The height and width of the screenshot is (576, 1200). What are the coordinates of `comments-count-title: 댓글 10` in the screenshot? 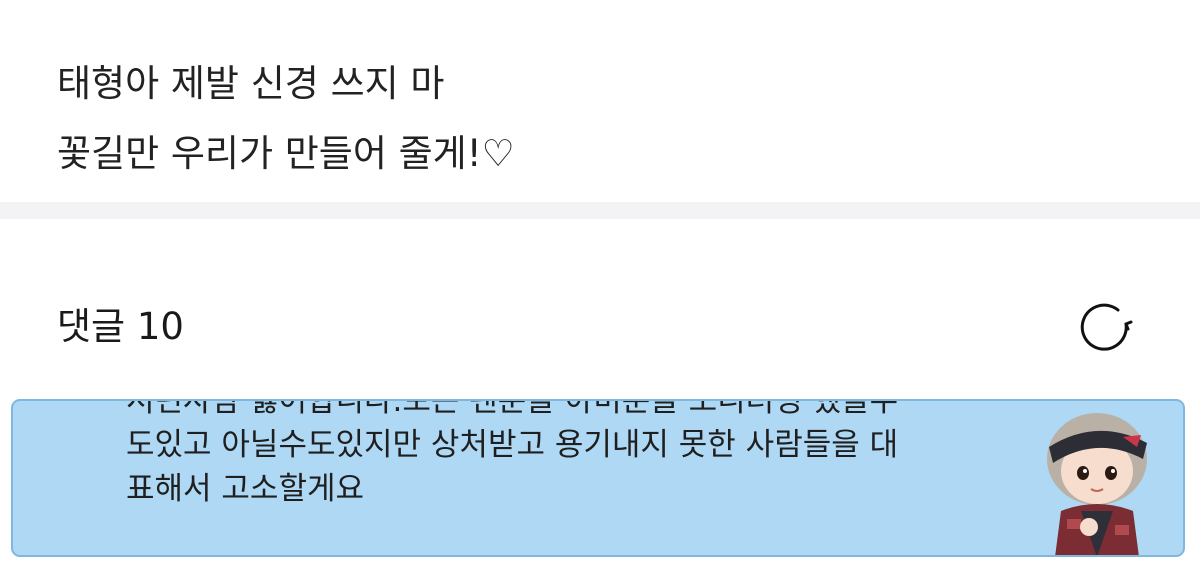 It's located at (120, 326).